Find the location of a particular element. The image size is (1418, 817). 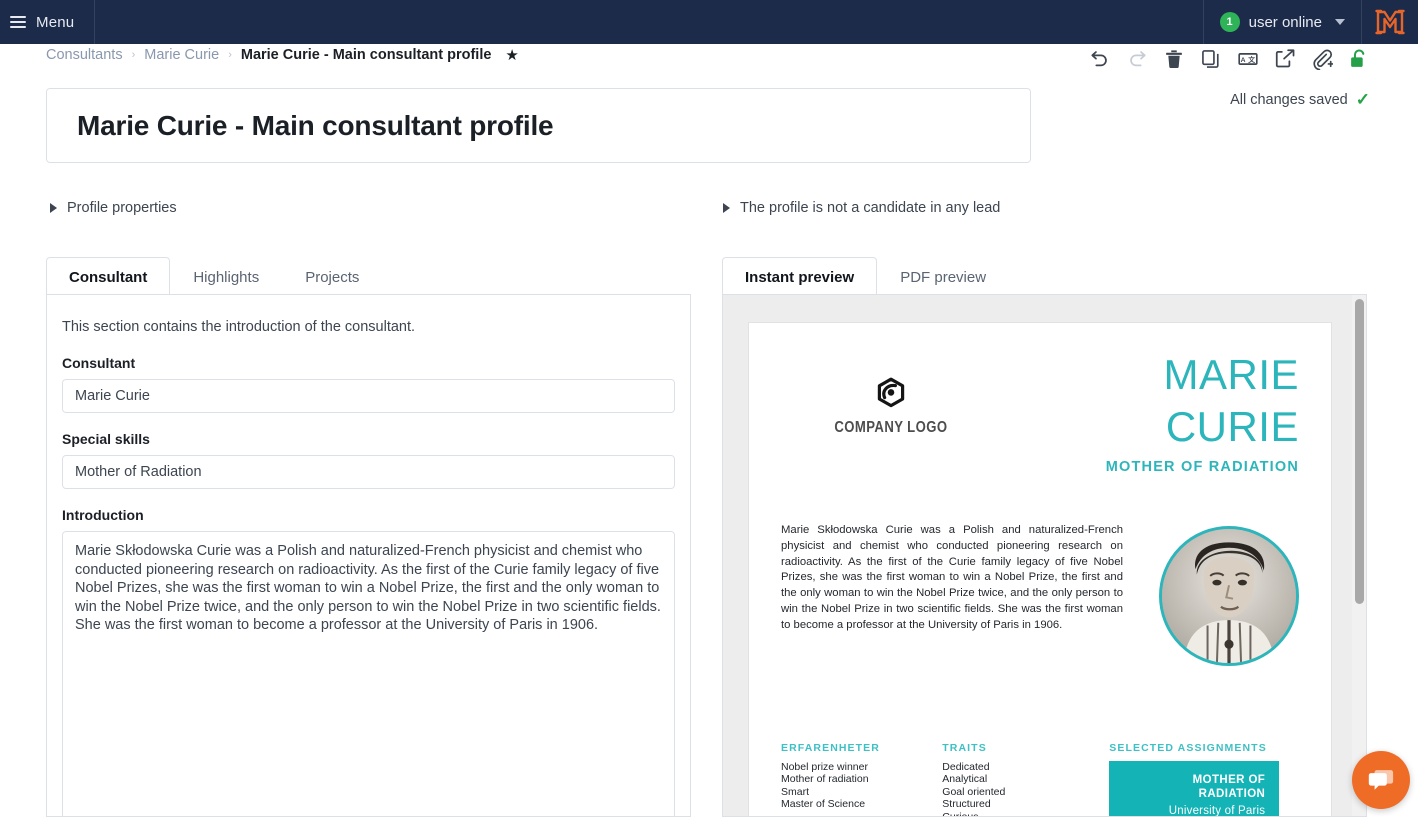

translate-icon: A 文 is located at coordinates (1248, 59).